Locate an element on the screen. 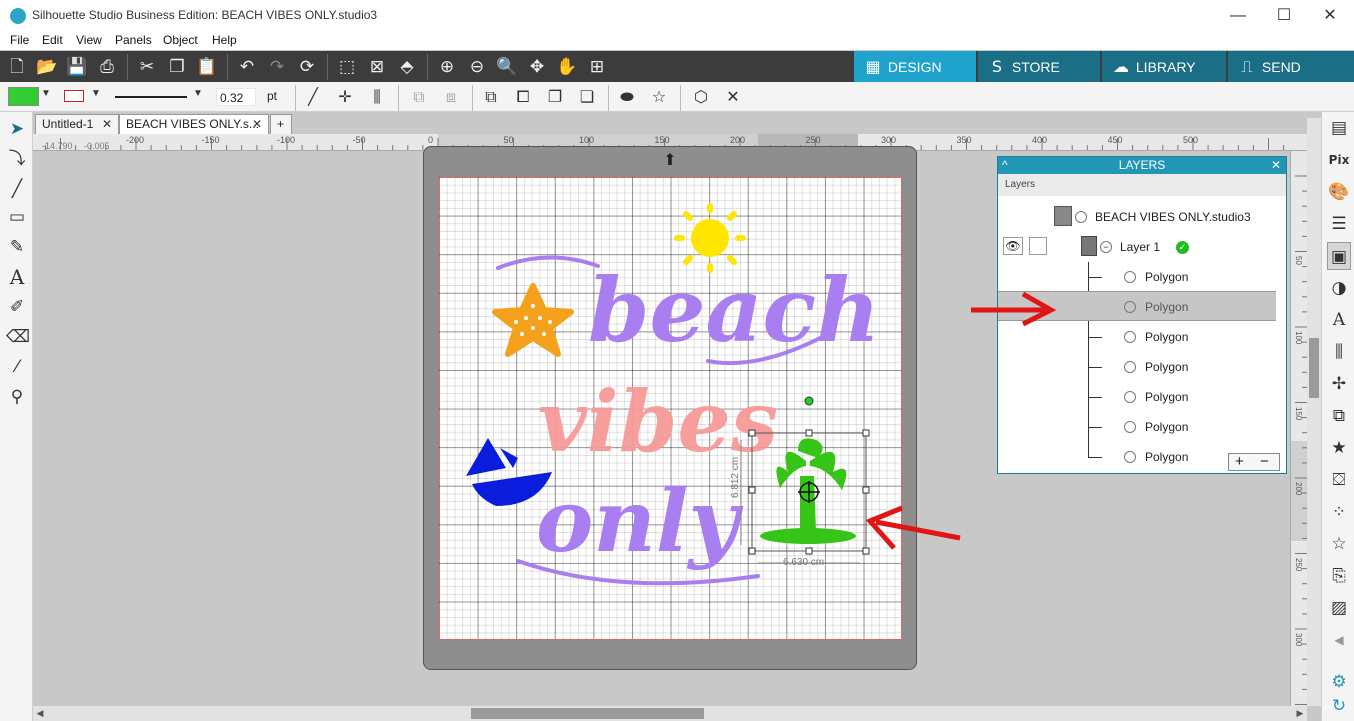 This screenshot has width=1354, height=721. zoom-out-icon: ⊖ is located at coordinates (477, 67).